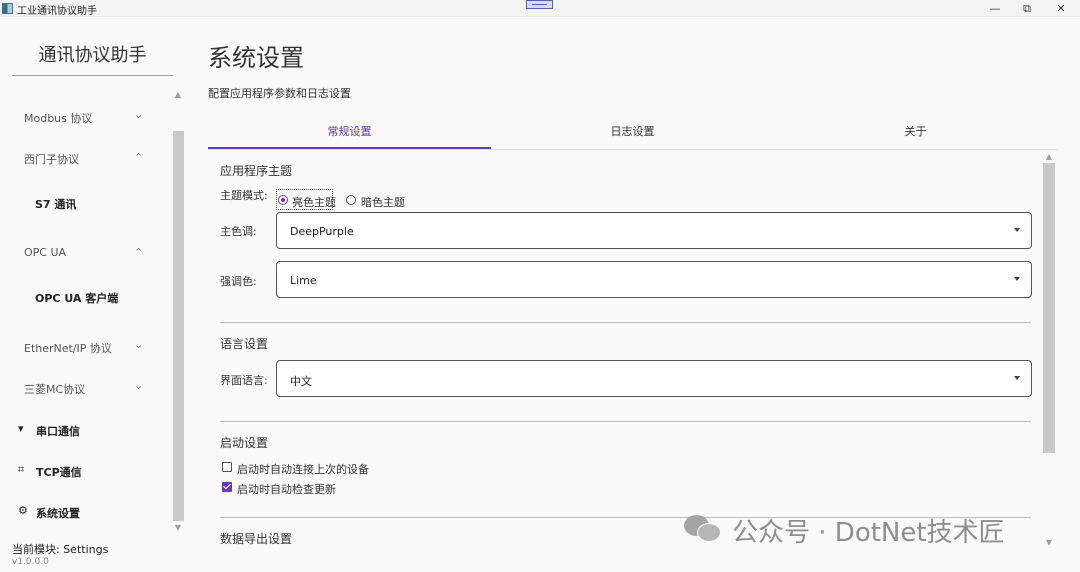 The height and width of the screenshot is (572, 1080). What do you see at coordinates (56, 204) in the screenshot?
I see `sidebar-item-label: S7 通讯` at bounding box center [56, 204].